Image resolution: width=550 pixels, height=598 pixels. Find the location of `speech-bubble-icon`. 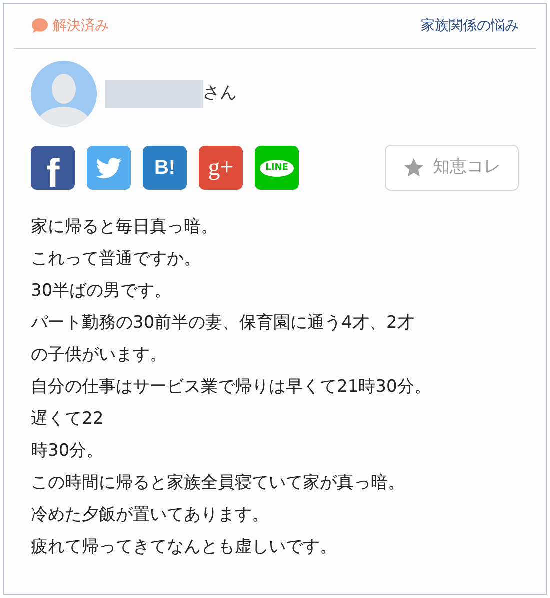

speech-bubble-icon is located at coordinates (40, 26).